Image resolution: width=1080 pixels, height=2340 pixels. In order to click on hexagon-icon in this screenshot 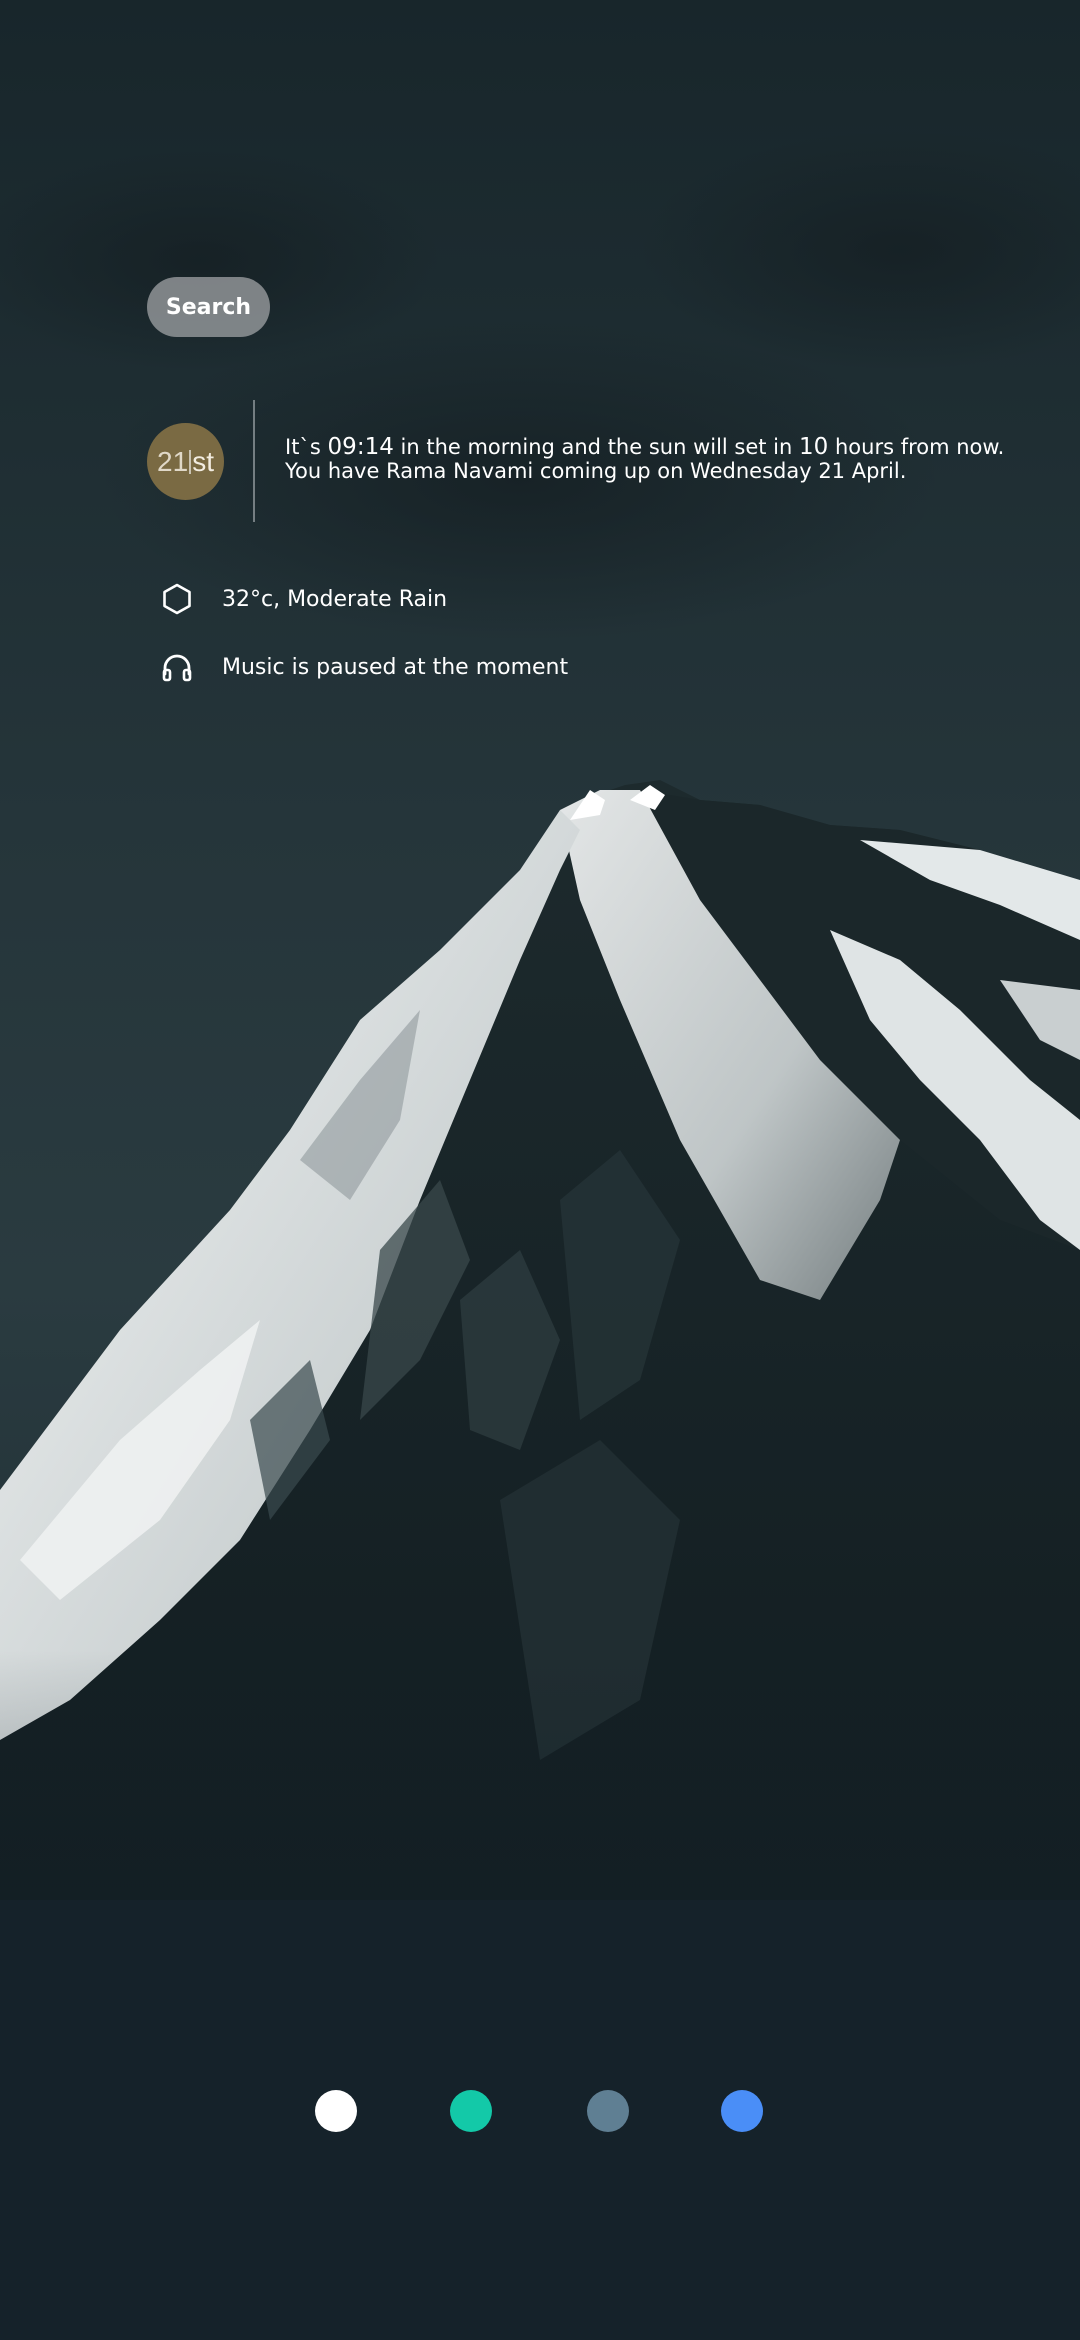, I will do `click(177, 599)`.